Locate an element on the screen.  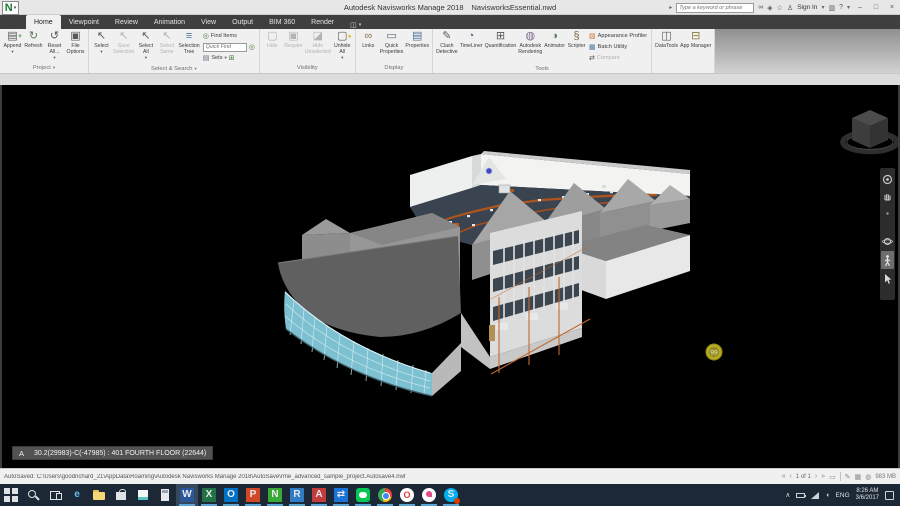
save-selection-button: ↖ Save Selection ▾ is located at coordinates (123, 42).